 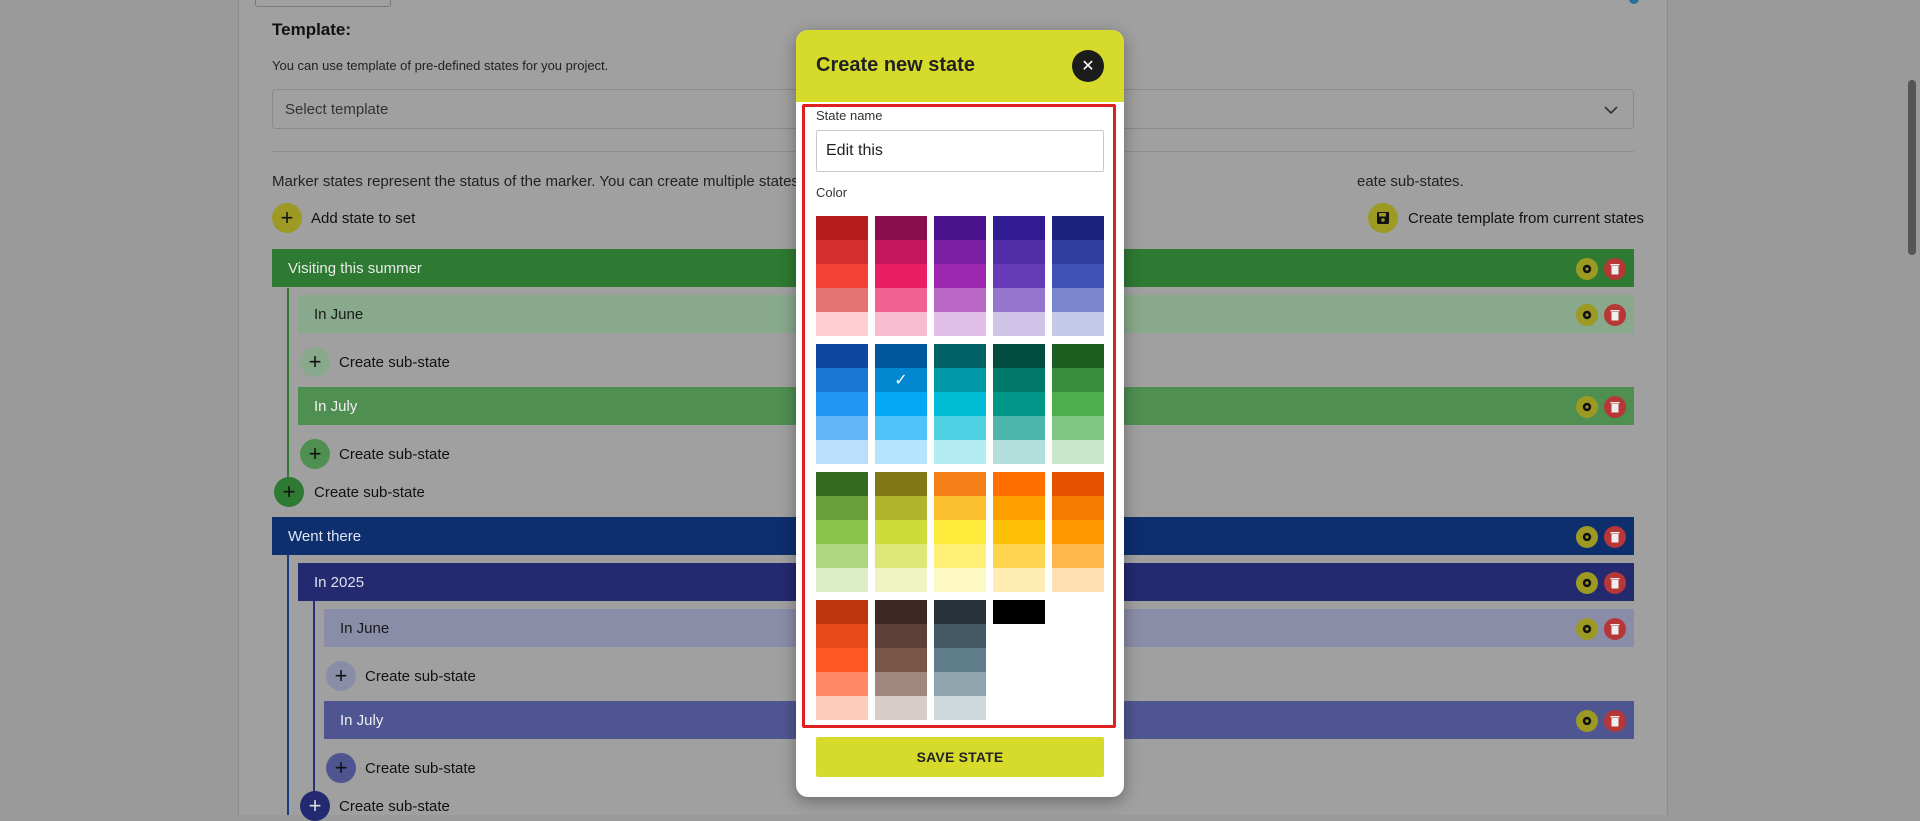 I want to click on top-tab-fragment, so click(x=323, y=3).